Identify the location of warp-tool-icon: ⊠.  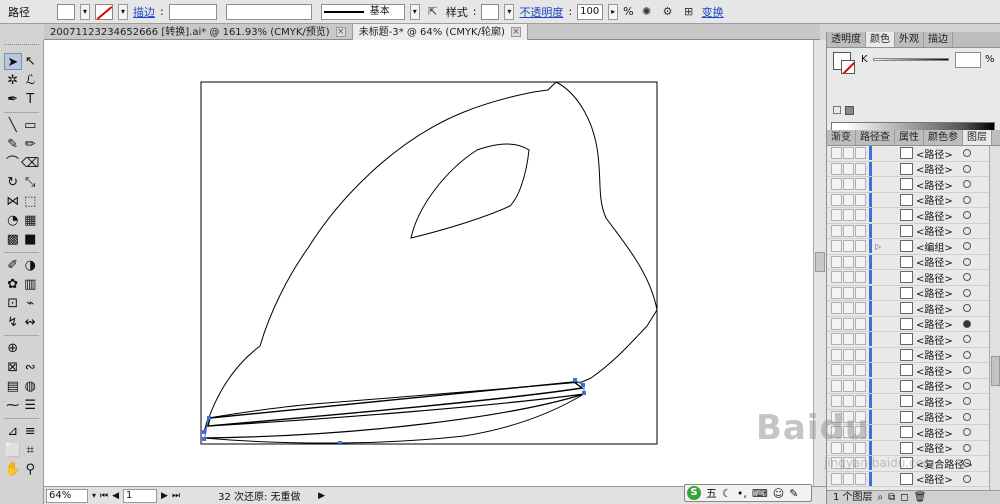
(13, 367).